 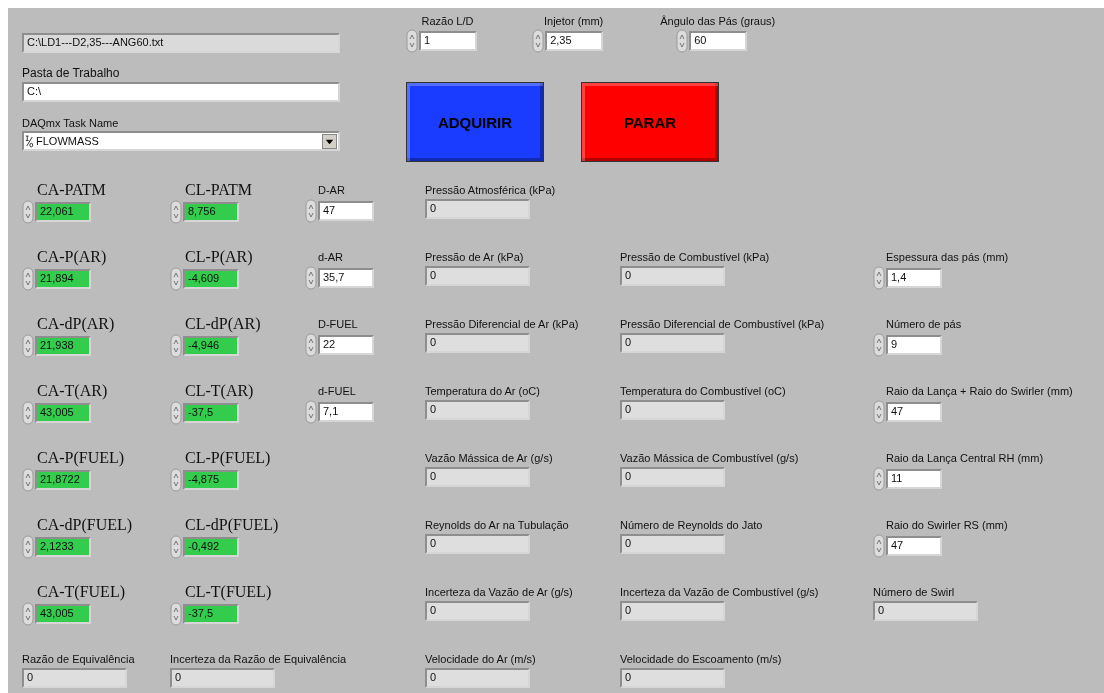 I want to click on control-label: Raio do Swirler RS (mm), so click(x=947, y=525).